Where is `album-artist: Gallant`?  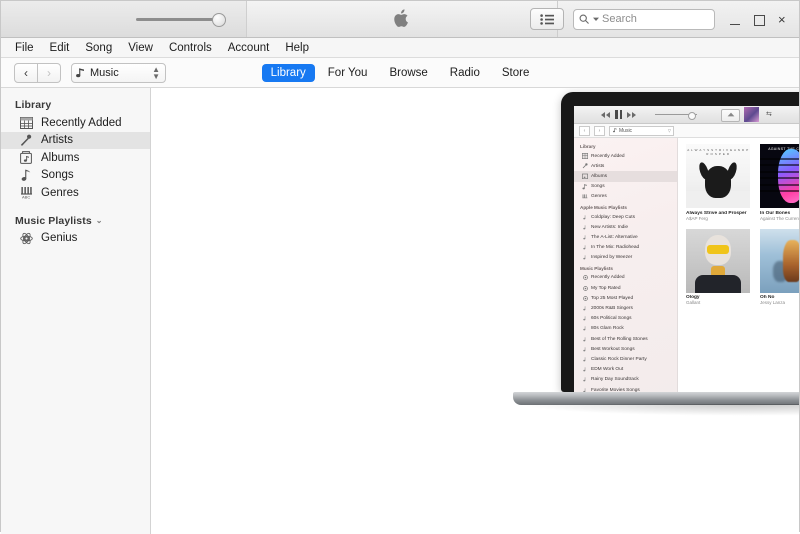 album-artist: Gallant is located at coordinates (693, 302).